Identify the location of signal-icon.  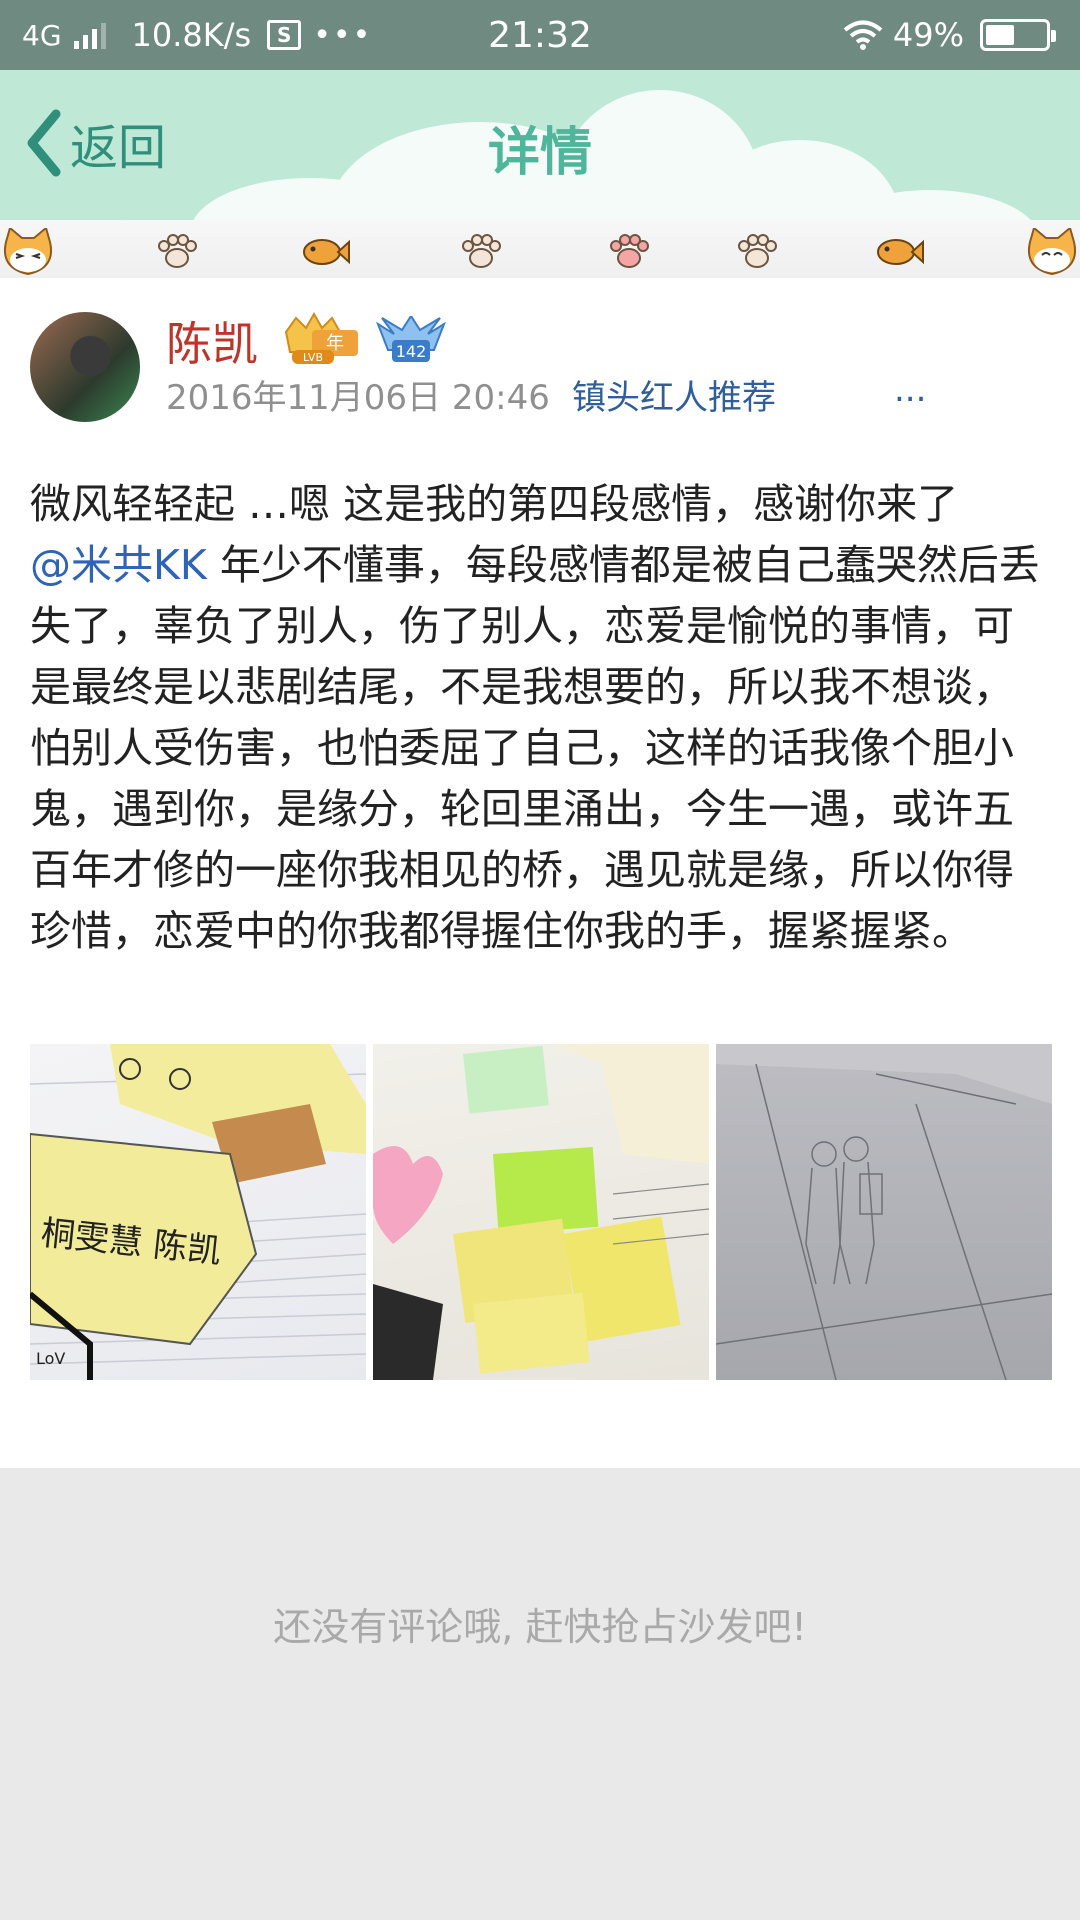
(89, 35).